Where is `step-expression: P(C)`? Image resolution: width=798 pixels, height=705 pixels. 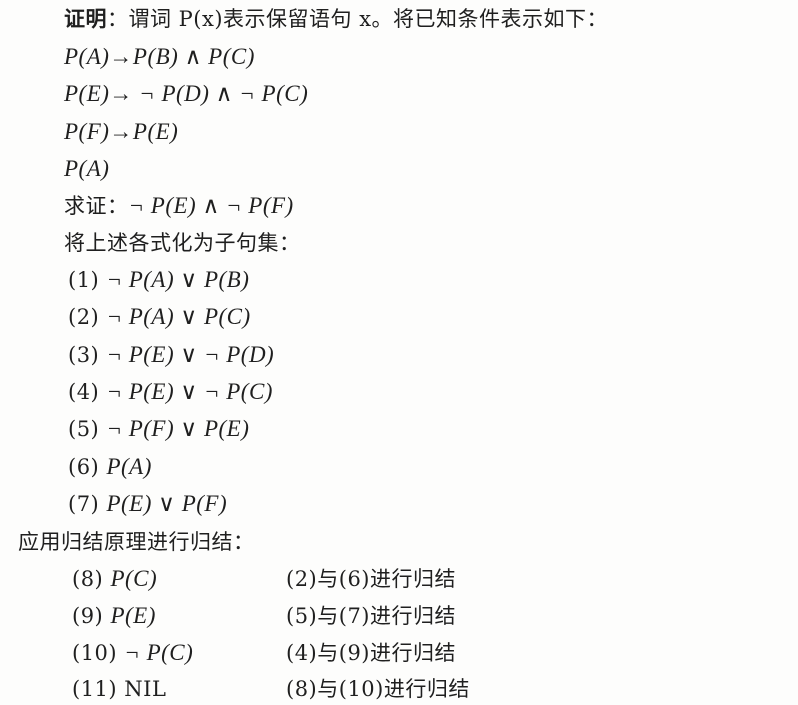
step-expression: P(C) is located at coordinates (134, 578).